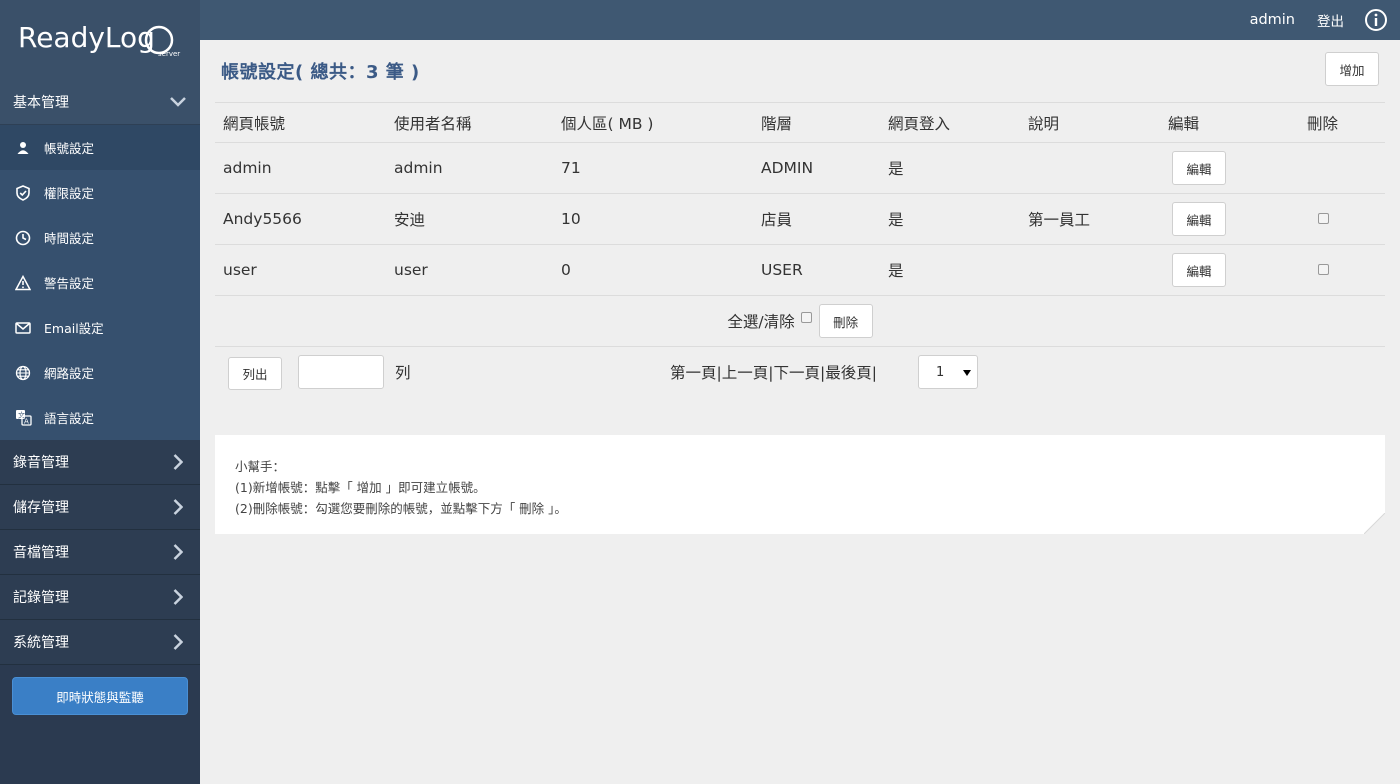 The width and height of the screenshot is (1400, 784). I want to click on language-icon: 文A, so click(23, 418).